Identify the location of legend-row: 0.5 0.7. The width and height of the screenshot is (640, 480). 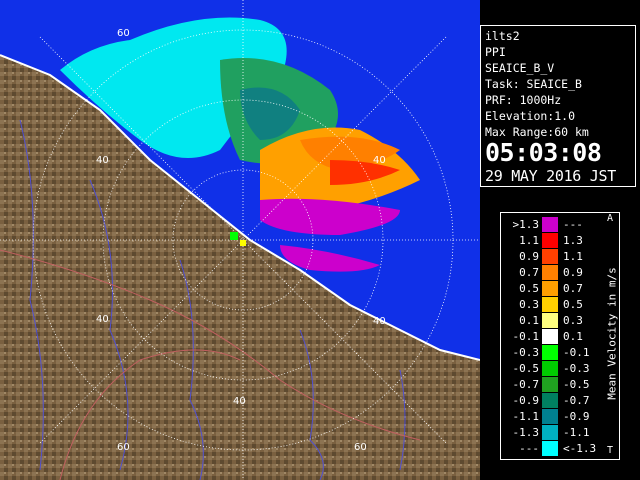
(551, 289).